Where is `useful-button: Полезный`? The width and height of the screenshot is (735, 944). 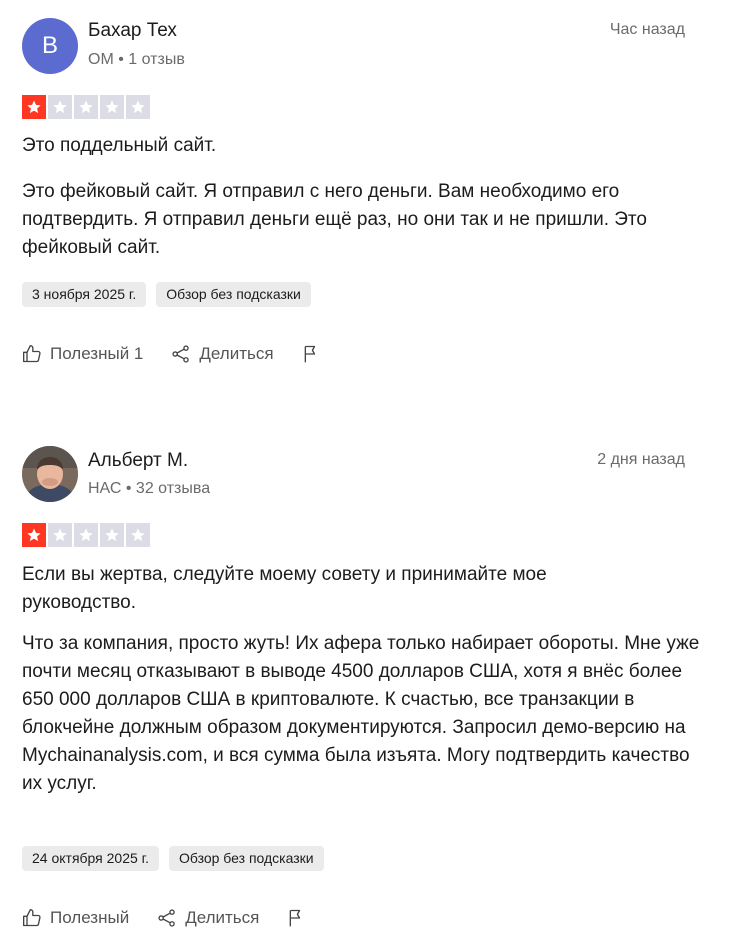 useful-button: Полезный is located at coordinates (75, 918).